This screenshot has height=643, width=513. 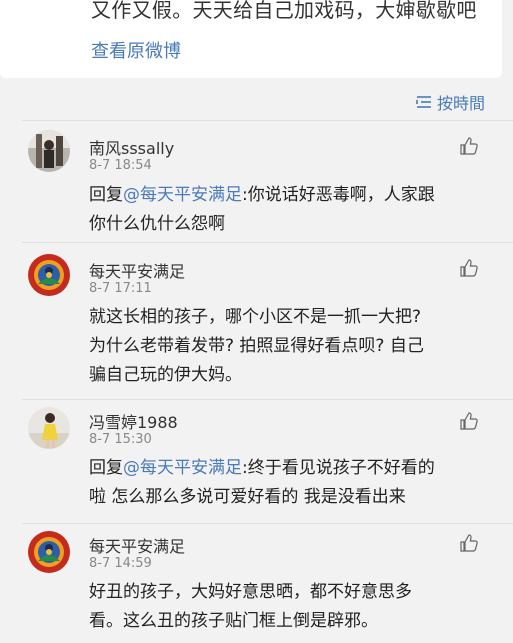 What do you see at coordinates (120, 439) in the screenshot?
I see `comment-time: 8-7 15:30` at bounding box center [120, 439].